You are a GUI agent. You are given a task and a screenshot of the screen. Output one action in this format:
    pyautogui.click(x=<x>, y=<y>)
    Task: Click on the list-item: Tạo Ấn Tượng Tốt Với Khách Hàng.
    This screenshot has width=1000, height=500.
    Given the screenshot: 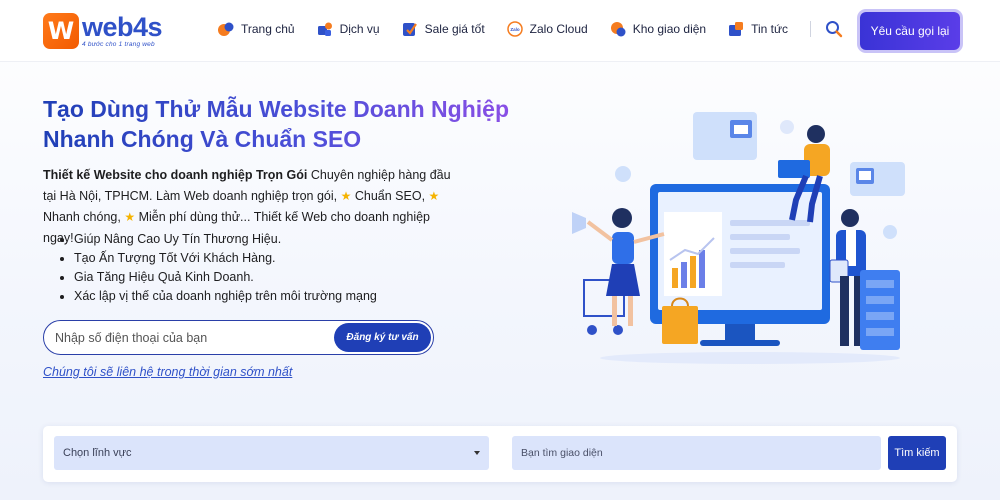 What is the action you would take?
    pyautogui.click(x=277, y=258)
    